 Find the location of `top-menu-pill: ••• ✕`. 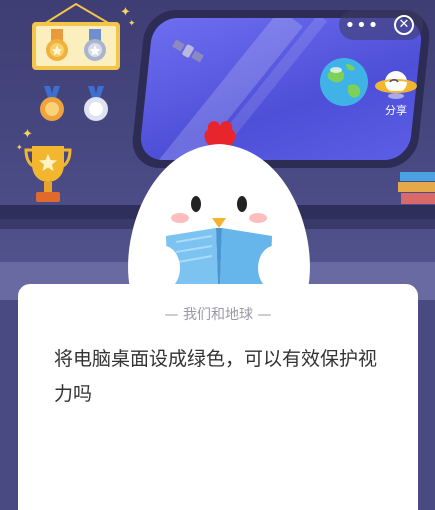

top-menu-pill: ••• ✕ is located at coordinates (381, 25).